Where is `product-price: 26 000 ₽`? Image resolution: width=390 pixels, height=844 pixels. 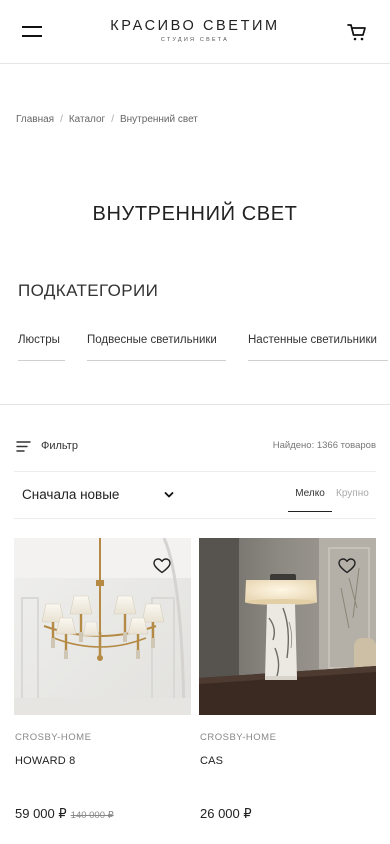 product-price: 26 000 ₽ is located at coordinates (226, 813).